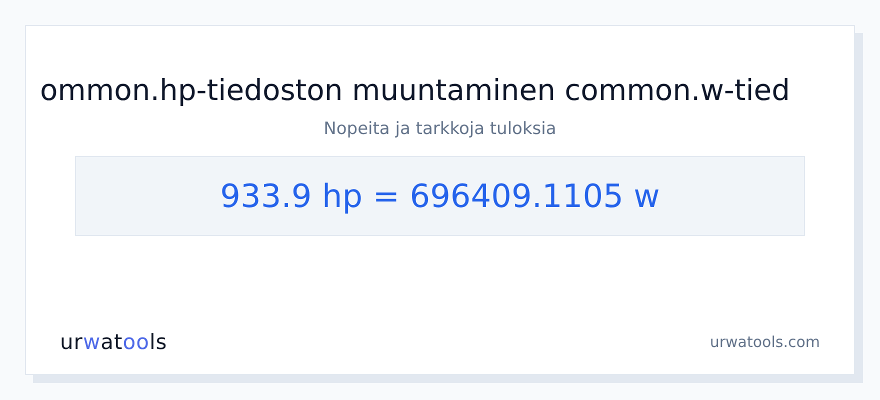  What do you see at coordinates (114, 342) in the screenshot?
I see `logo: urwatools` at bounding box center [114, 342].